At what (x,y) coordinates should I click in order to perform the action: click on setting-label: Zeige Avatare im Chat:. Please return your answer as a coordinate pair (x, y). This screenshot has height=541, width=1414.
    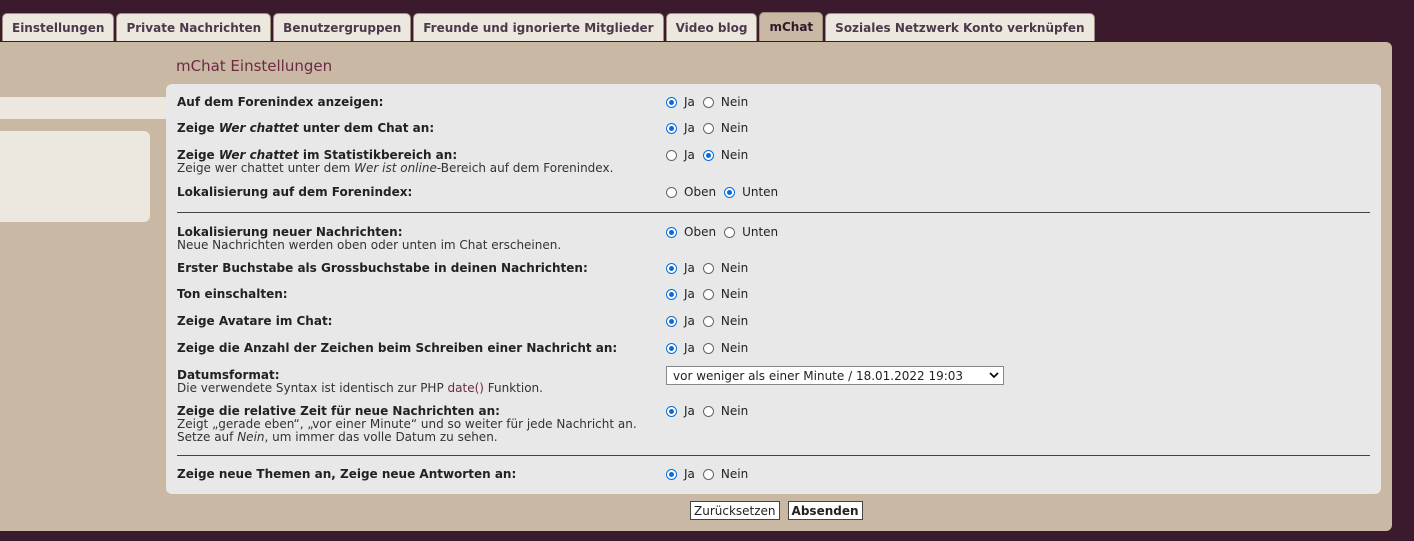
    Looking at the image, I should click on (255, 321).